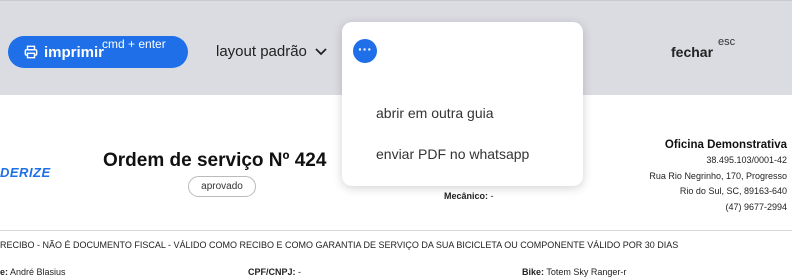  What do you see at coordinates (222, 186) in the screenshot?
I see `status-badge: aprovado` at bounding box center [222, 186].